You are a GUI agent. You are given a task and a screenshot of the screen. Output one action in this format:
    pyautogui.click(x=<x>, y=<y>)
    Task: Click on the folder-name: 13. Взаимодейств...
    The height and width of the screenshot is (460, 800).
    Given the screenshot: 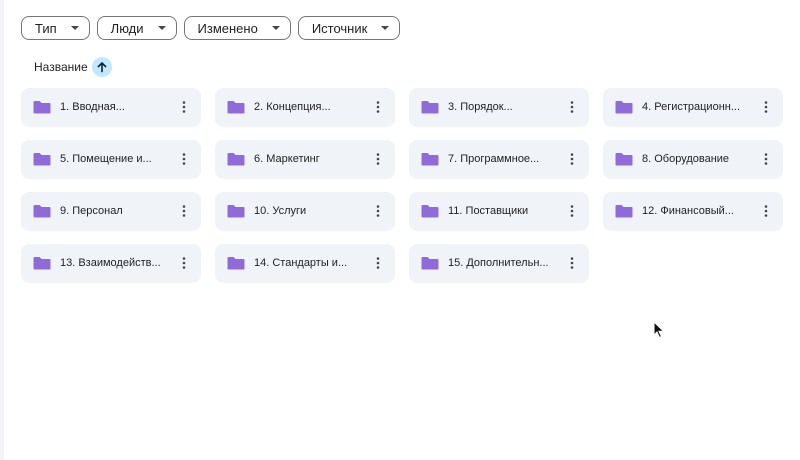 What is the action you would take?
    pyautogui.click(x=110, y=263)
    